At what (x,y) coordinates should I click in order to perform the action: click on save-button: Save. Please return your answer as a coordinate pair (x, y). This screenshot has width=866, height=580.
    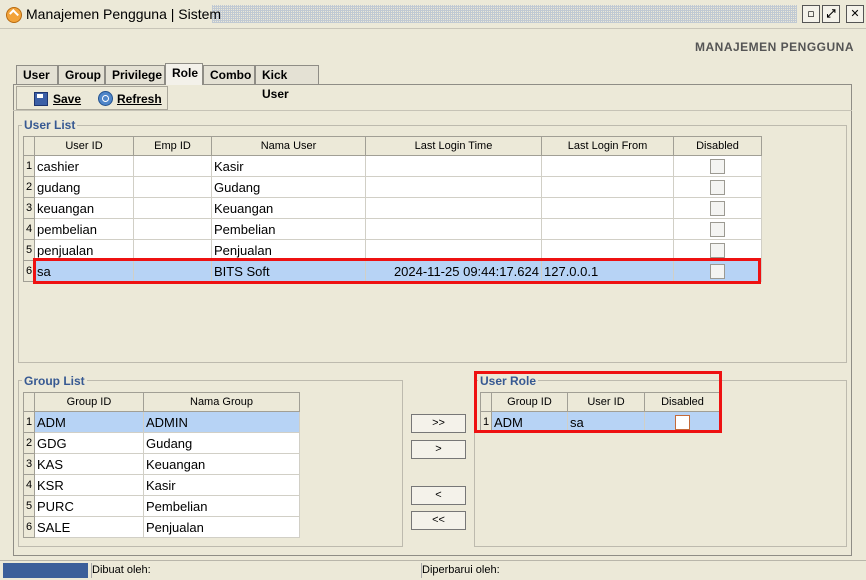
    Looking at the image, I should click on (64, 99).